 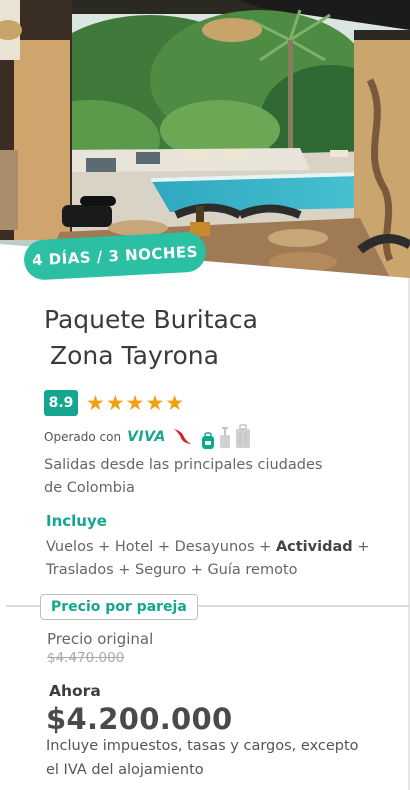 What do you see at coordinates (76, 521) in the screenshot?
I see `includes-heading: Incluye` at bounding box center [76, 521].